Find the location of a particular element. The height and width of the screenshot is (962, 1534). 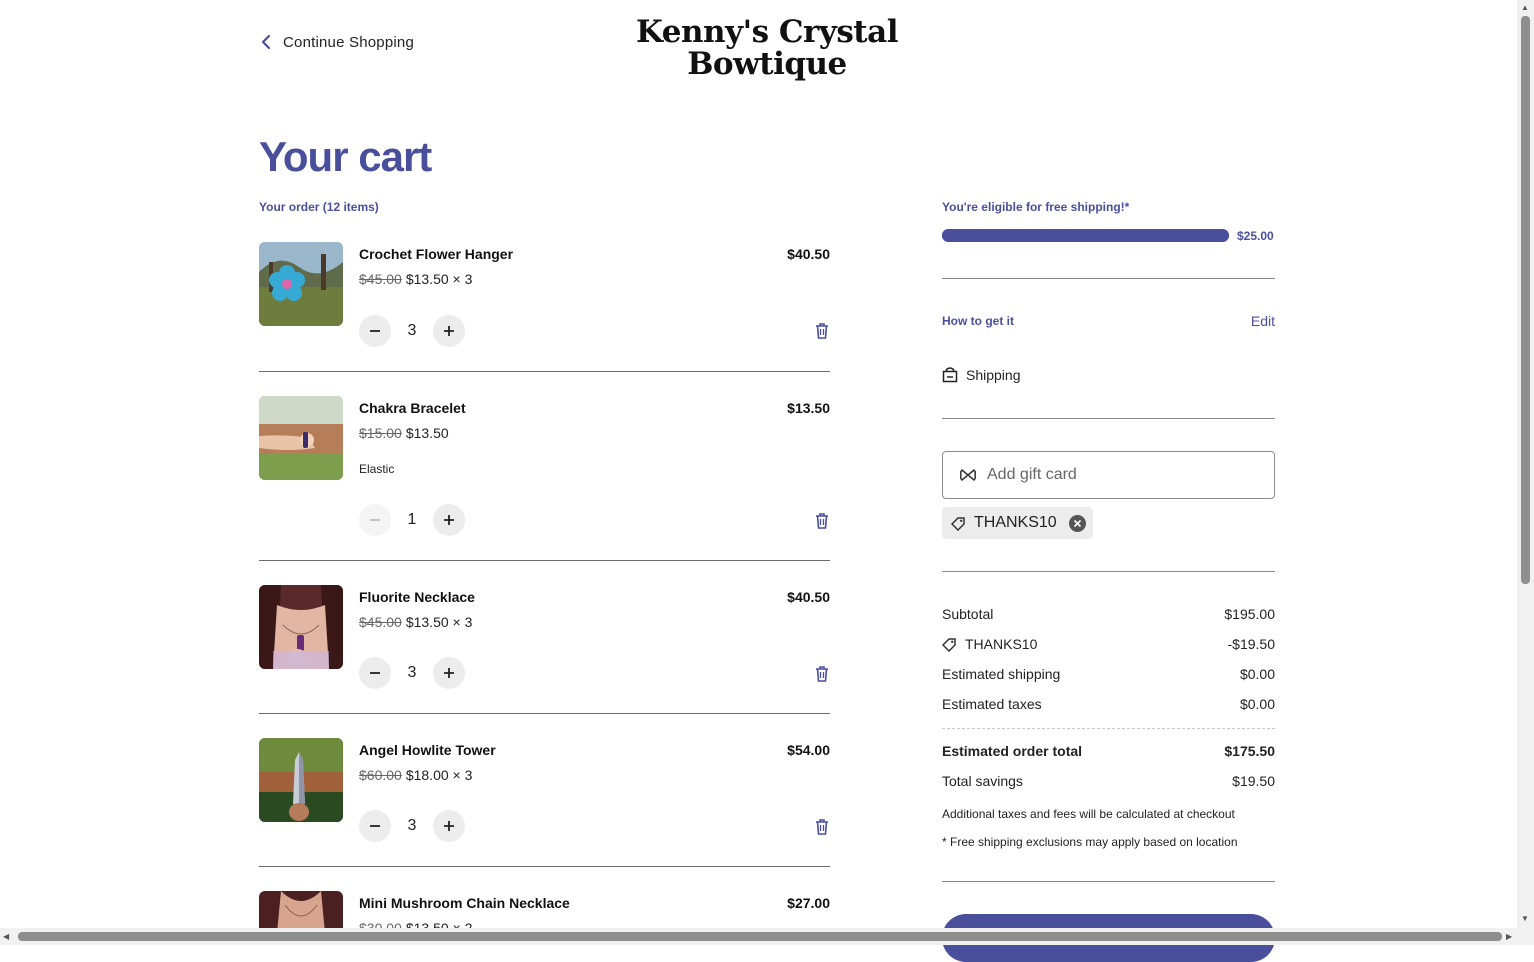

original-price: $15.00 is located at coordinates (380, 433).